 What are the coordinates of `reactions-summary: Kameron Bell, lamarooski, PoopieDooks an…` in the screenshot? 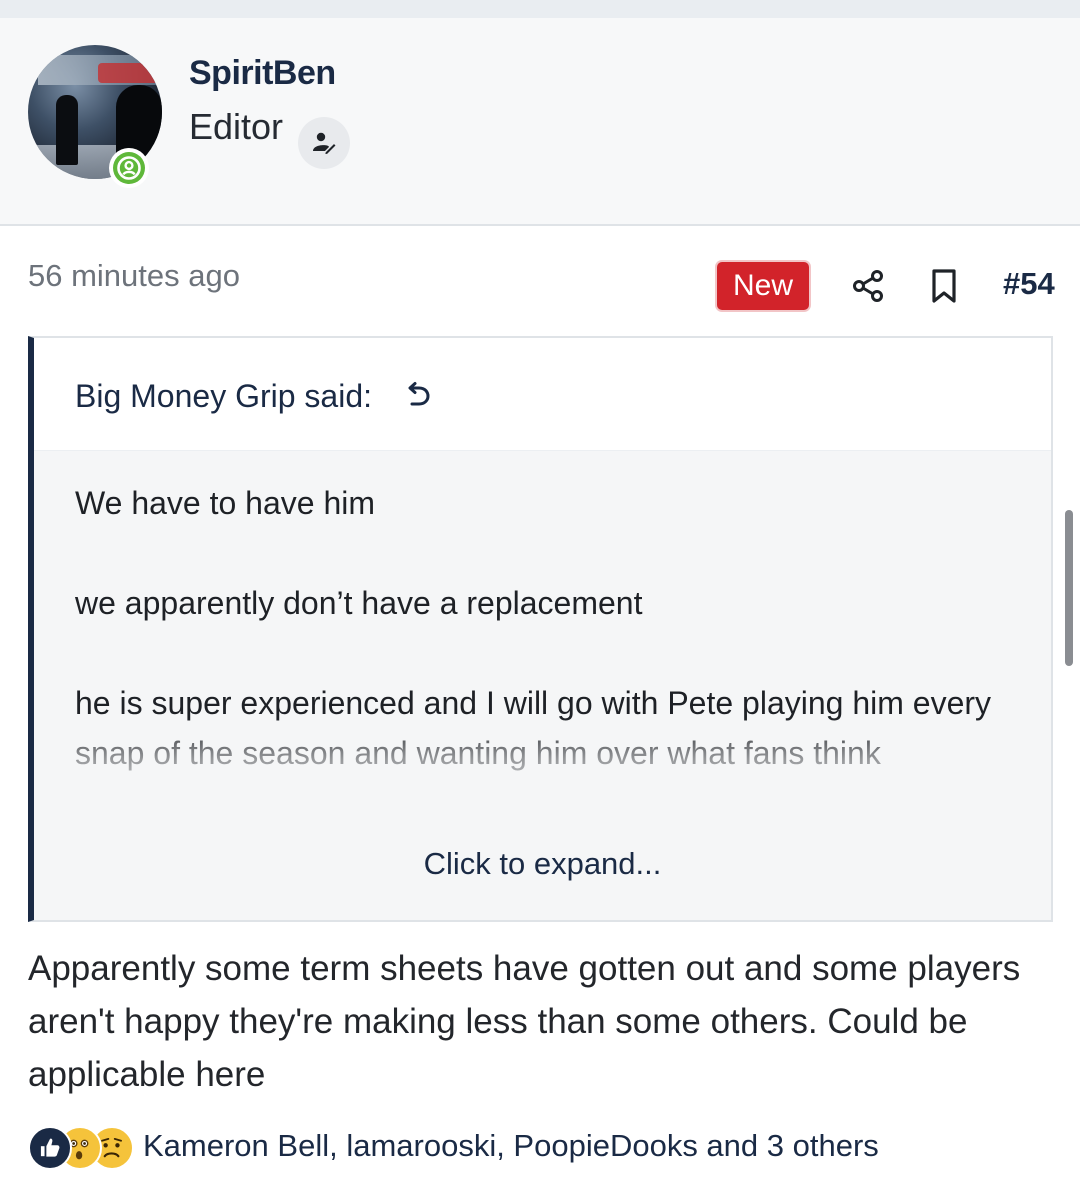 It's located at (511, 1146).